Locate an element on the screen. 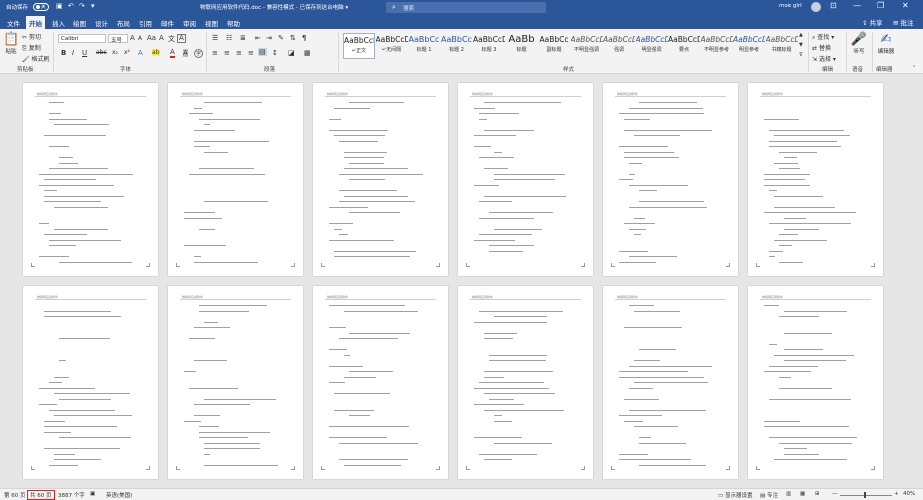 Image resolution: width=923 pixels, height=500 pixels. restore-button: ❐ is located at coordinates (880, 5).